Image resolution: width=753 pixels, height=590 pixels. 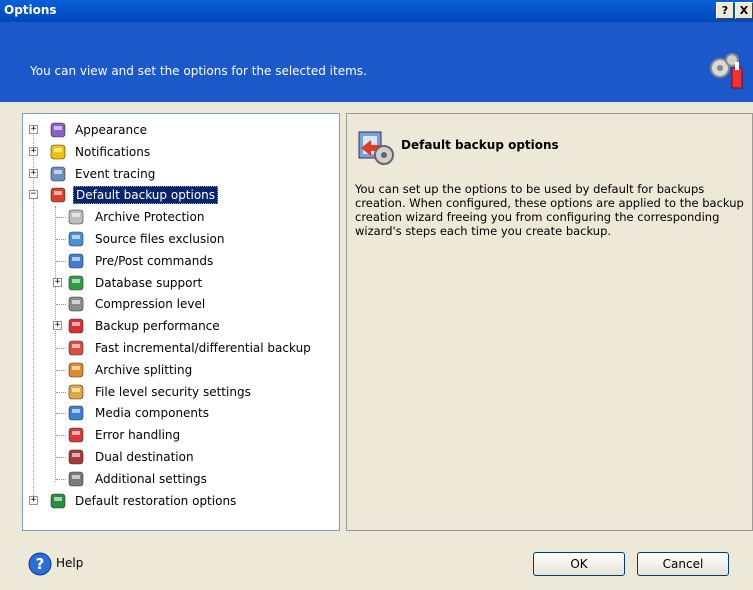 I want to click on tree-item: Archive Protection, so click(x=178, y=217).